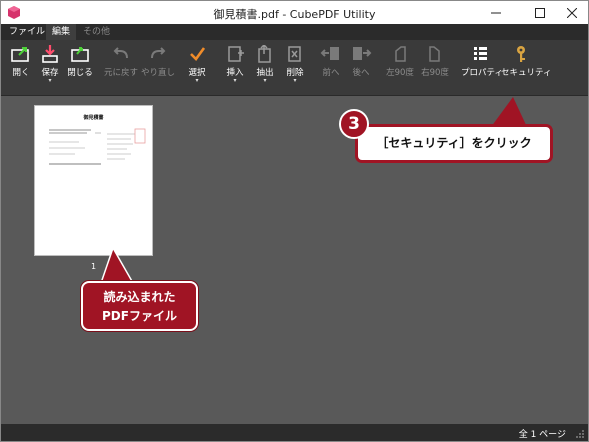  Describe the element at coordinates (197, 81) in the screenshot. I see `select-dropdown-caret: ▾` at that location.